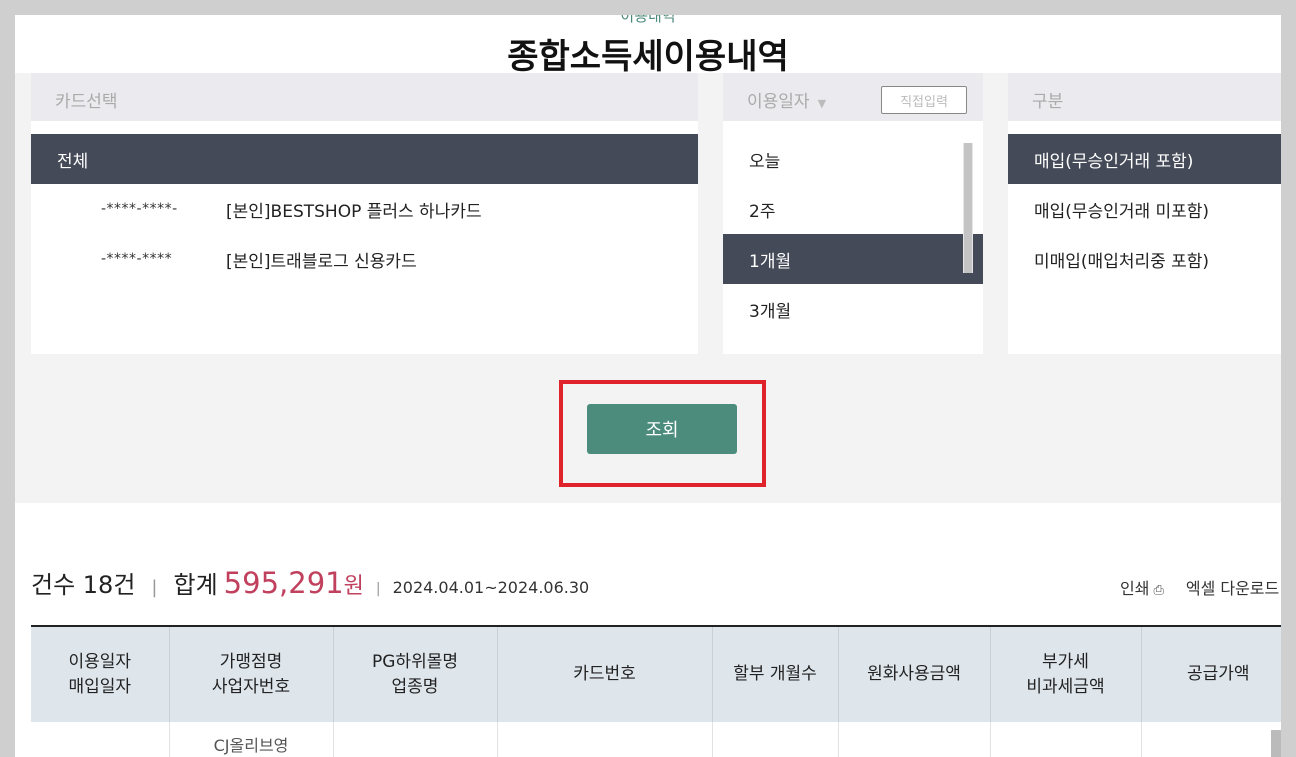  I want to click on col-use-date: 이용일자매입일자, so click(100, 673).